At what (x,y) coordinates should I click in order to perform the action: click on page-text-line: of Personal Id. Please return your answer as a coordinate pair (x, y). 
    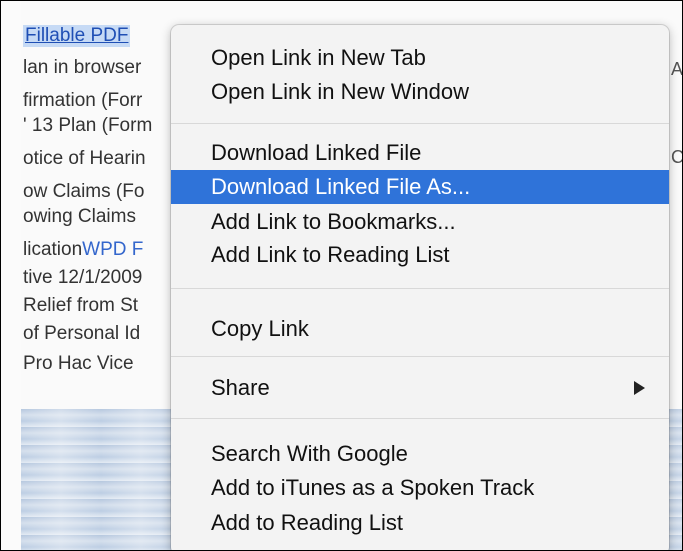
    Looking at the image, I should click on (82, 333).